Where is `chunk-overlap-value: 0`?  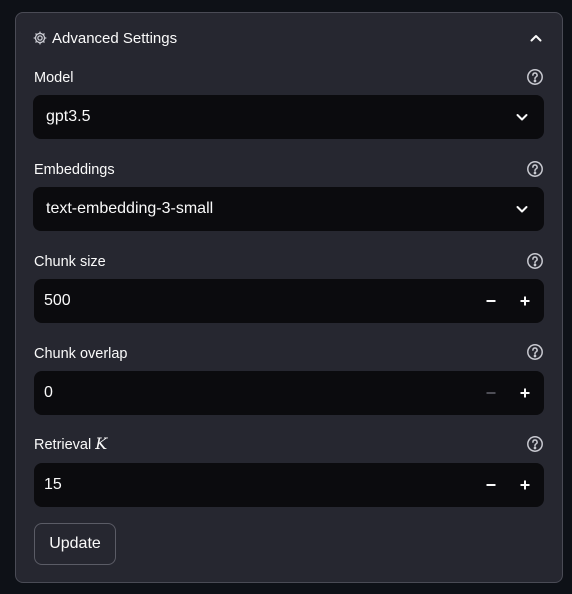 chunk-overlap-value: 0 is located at coordinates (48, 393).